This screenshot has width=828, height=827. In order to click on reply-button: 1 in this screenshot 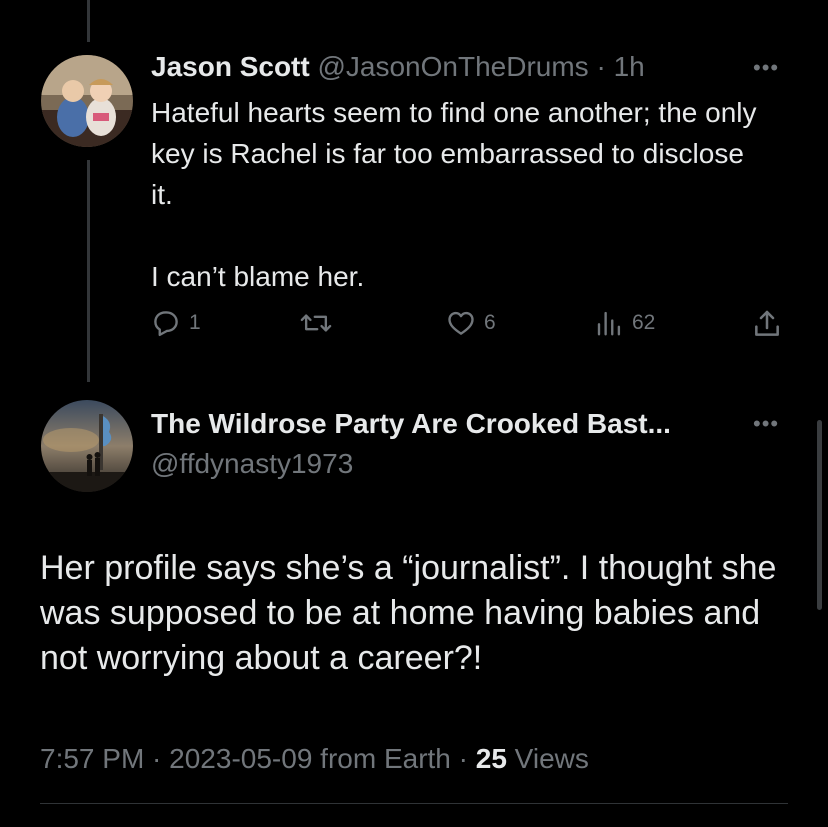, I will do `click(176, 323)`.